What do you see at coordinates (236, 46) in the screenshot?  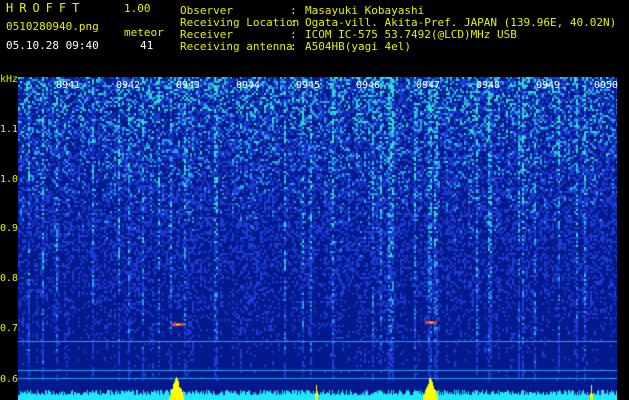 I see `antenna-label: Receiving antenna` at bounding box center [236, 46].